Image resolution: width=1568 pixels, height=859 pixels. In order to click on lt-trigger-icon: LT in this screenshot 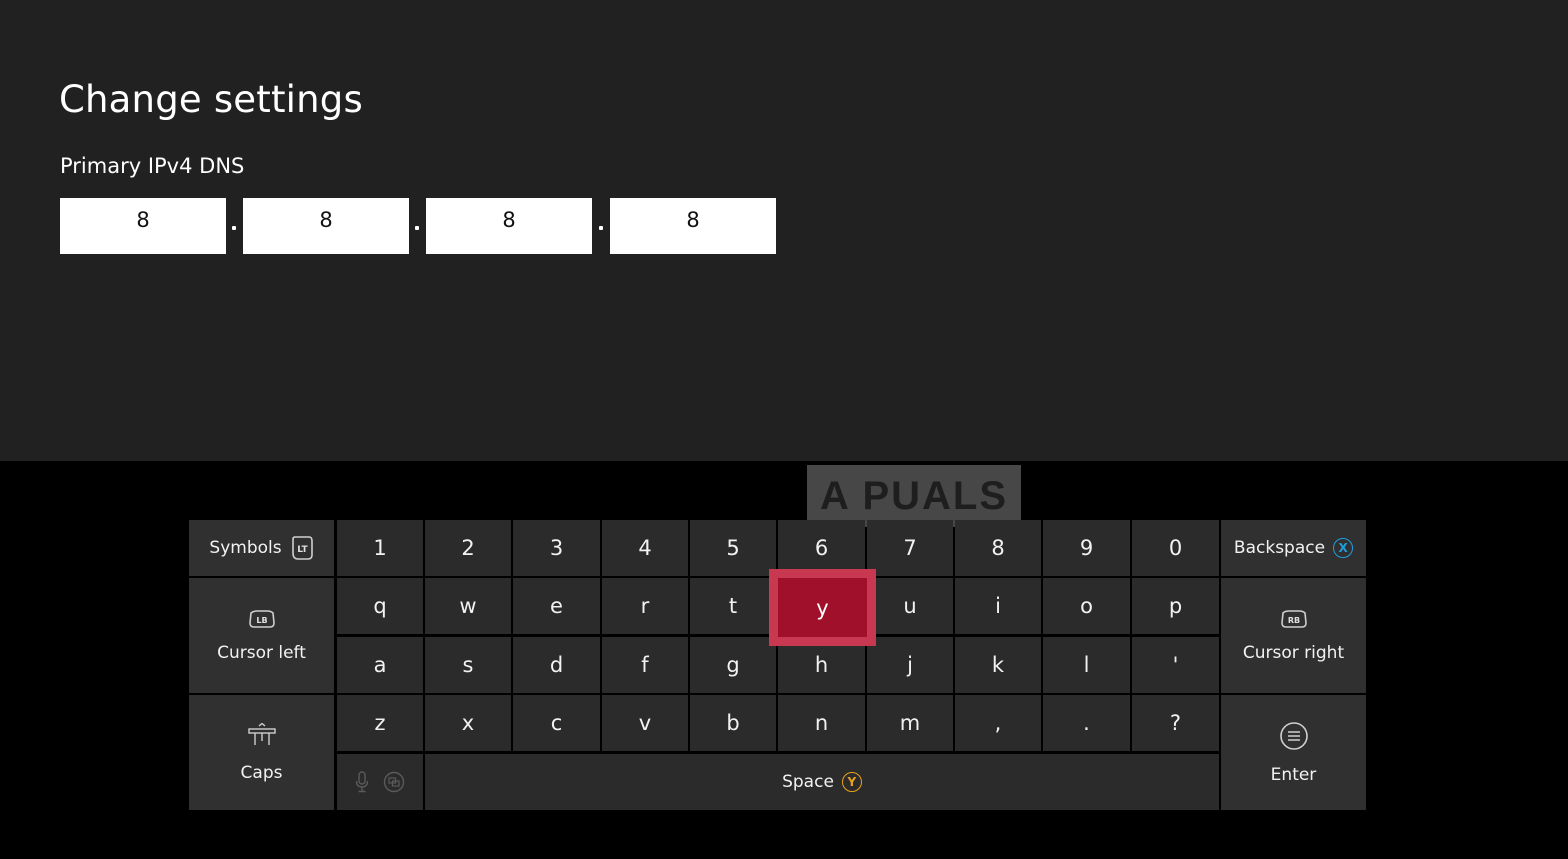, I will do `click(302, 548)`.